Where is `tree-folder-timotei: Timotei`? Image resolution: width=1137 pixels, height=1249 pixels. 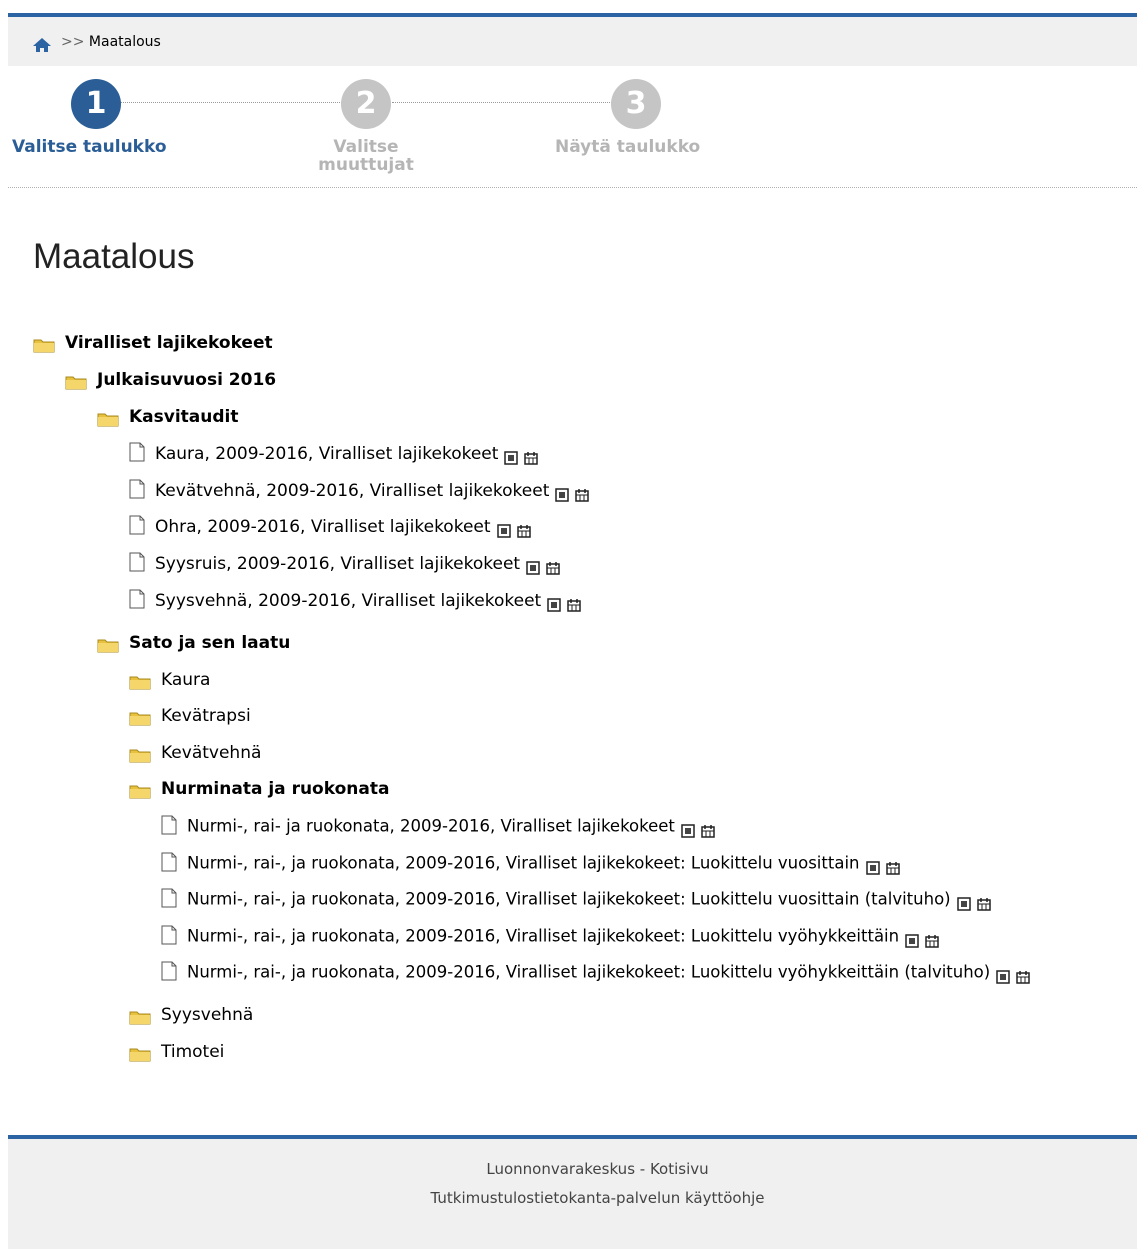
tree-folder-timotei: Timotei is located at coordinates (176, 1052).